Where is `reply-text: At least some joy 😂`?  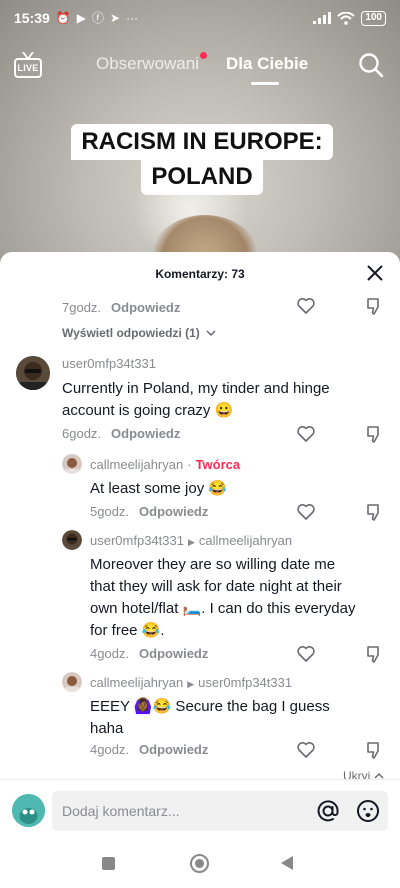 reply-text: At least some joy 😂 is located at coordinates (159, 488).